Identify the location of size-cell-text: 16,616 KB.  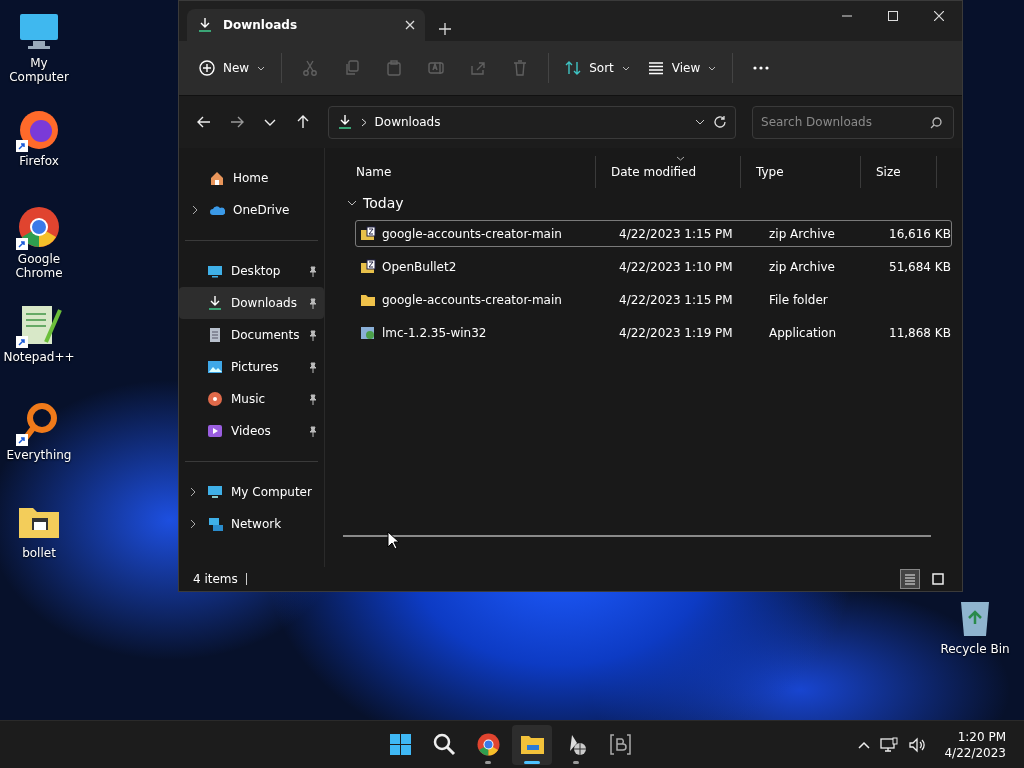
(919, 233).